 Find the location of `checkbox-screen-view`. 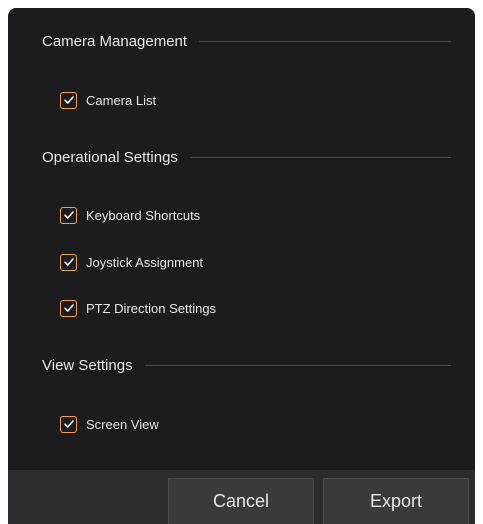

checkbox-screen-view is located at coordinates (68, 424).